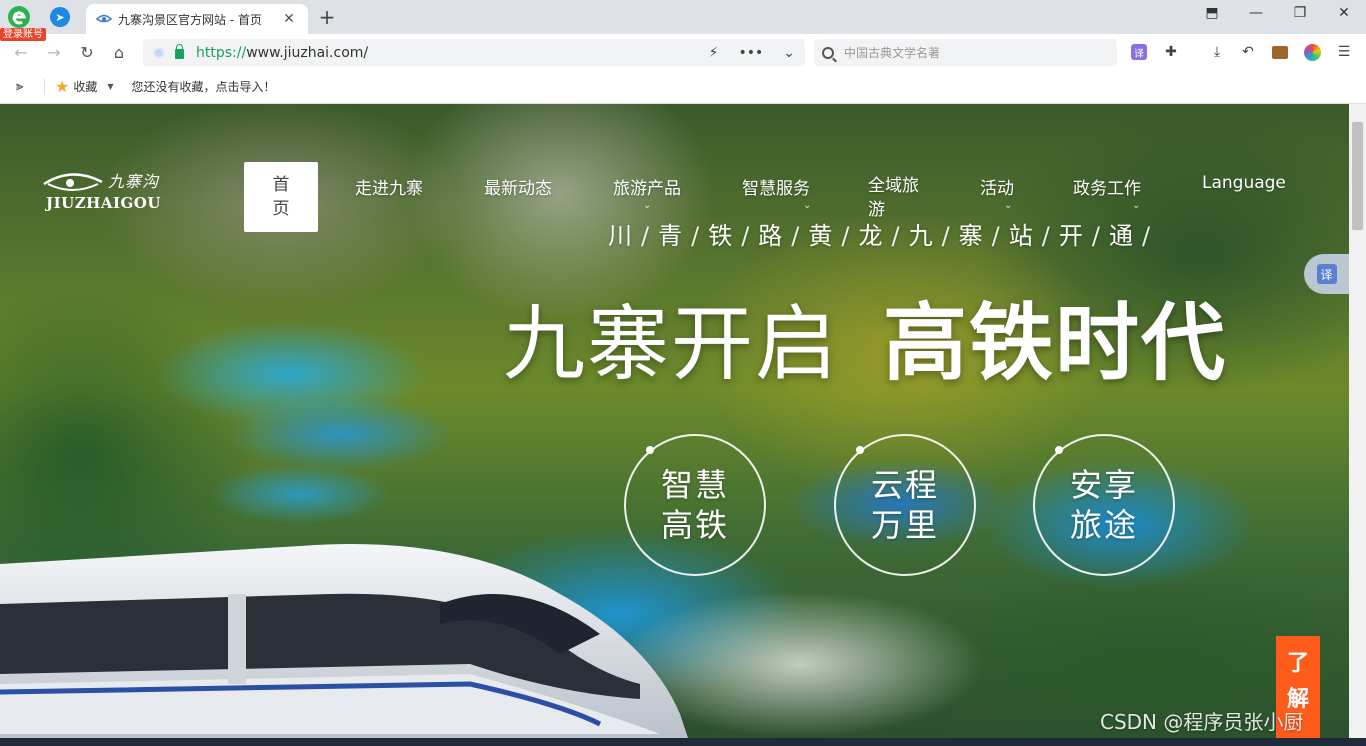 The height and width of the screenshot is (746, 1366). What do you see at coordinates (1248, 52) in the screenshot?
I see `undo-close-tab-icon: ↶` at bounding box center [1248, 52].